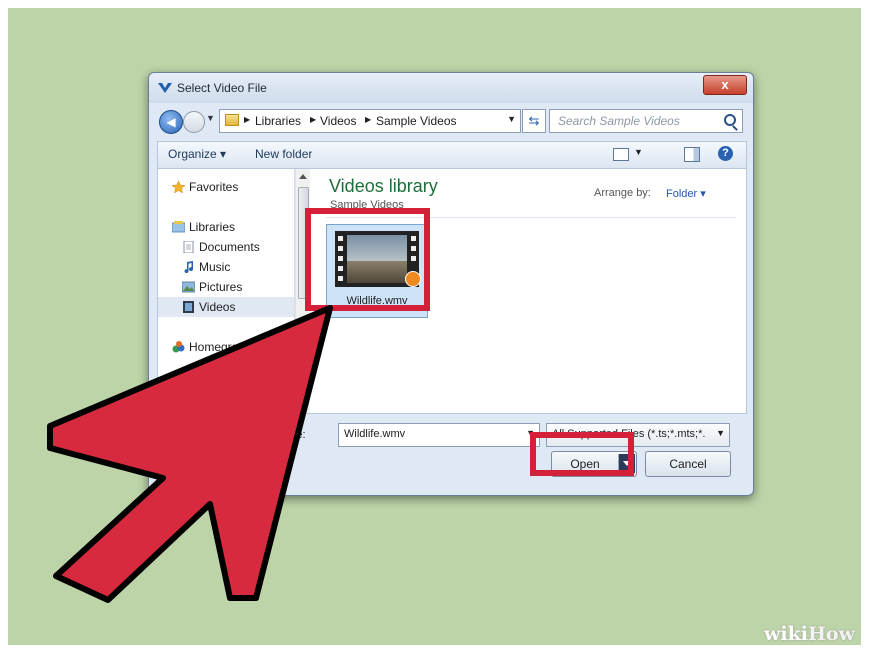  What do you see at coordinates (831, 634) in the screenshot?
I see `watermark-how: How` at bounding box center [831, 634].